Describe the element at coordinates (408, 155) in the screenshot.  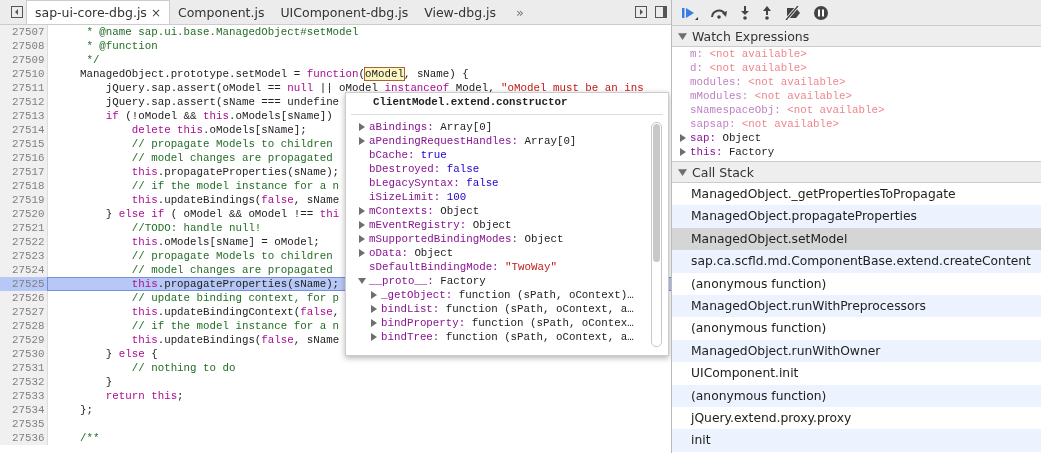
I see `property-entry: bCache: true` at that location.